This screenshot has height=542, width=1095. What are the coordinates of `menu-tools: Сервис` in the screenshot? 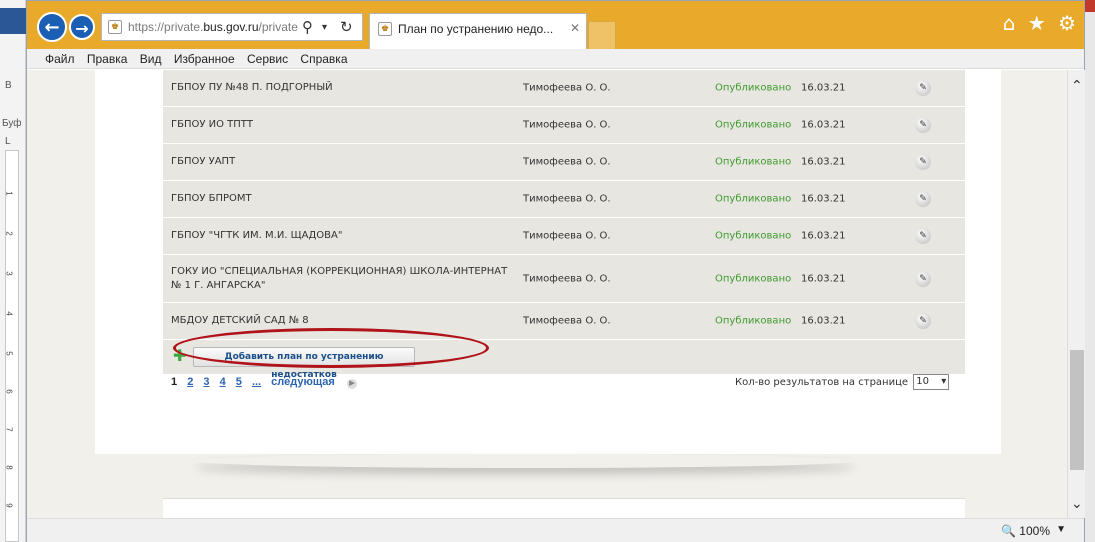 It's located at (267, 59).